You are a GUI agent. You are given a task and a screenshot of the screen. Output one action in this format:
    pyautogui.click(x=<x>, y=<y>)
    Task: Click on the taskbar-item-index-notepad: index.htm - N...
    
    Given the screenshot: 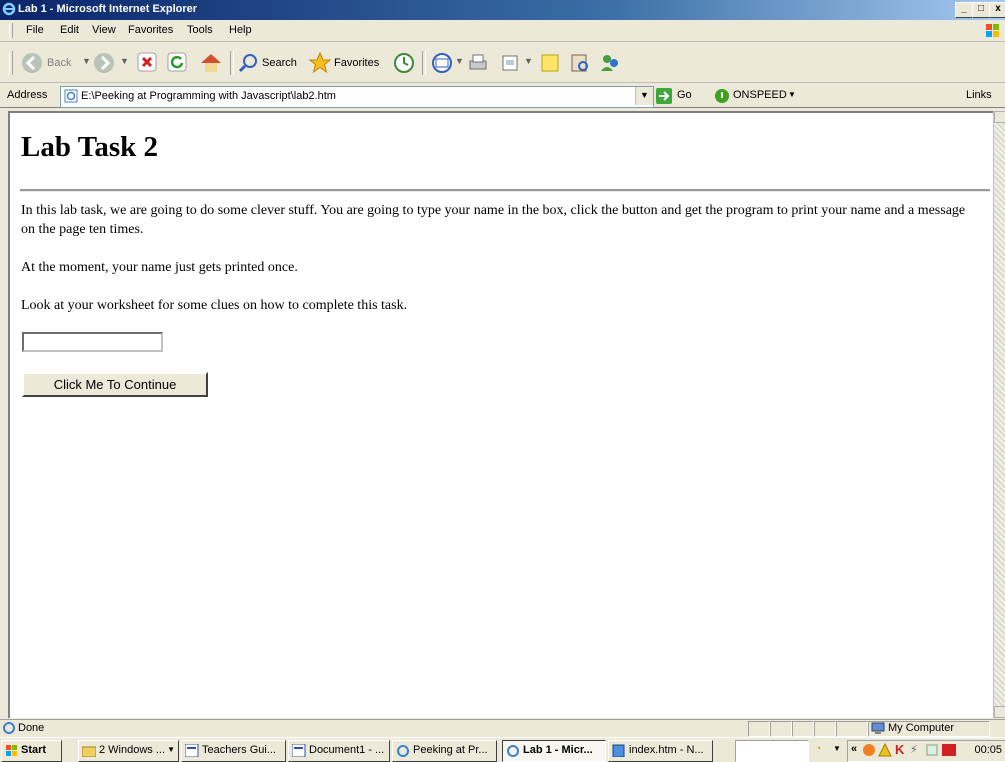 What is the action you would take?
    pyautogui.click(x=660, y=751)
    